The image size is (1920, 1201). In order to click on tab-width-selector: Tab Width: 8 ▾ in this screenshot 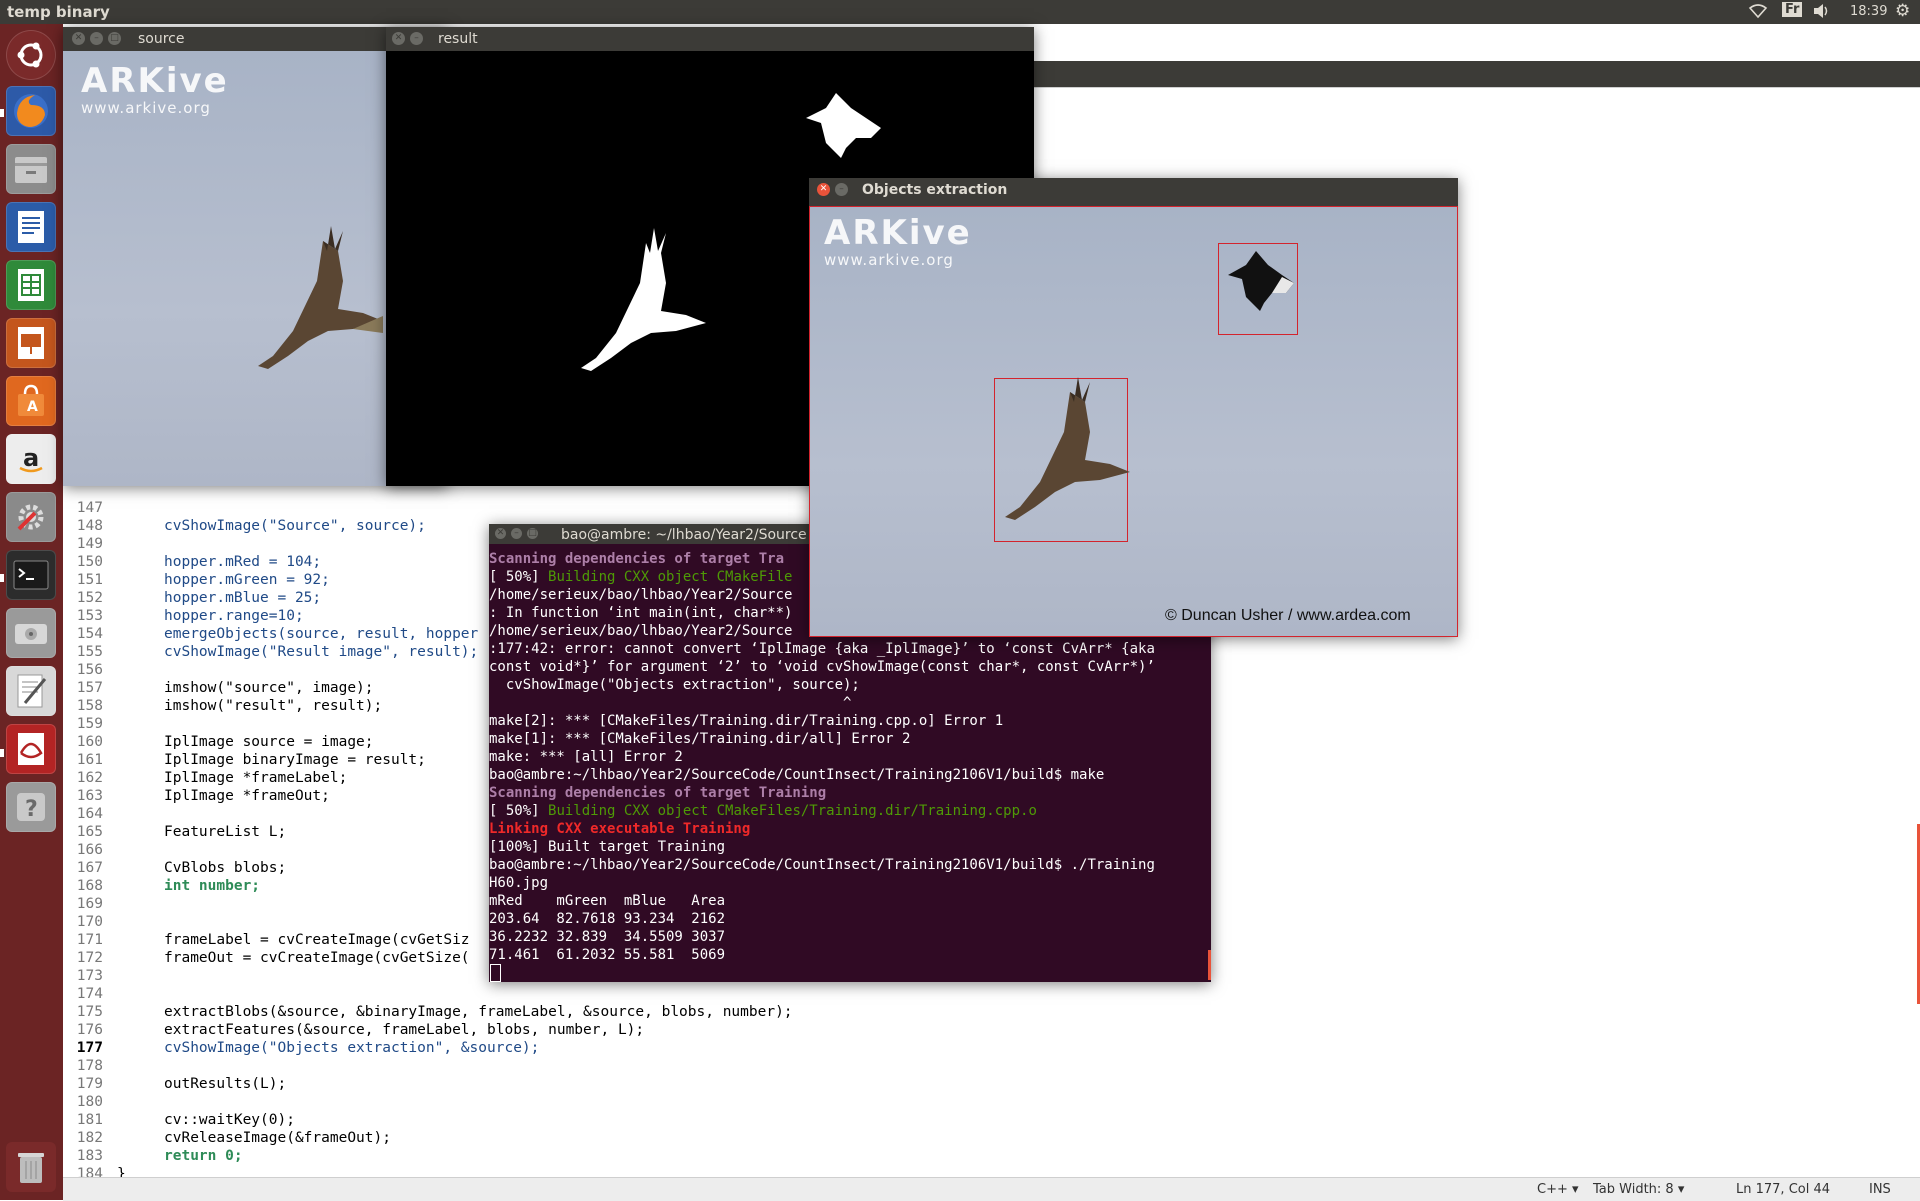, I will do `click(1638, 1189)`.